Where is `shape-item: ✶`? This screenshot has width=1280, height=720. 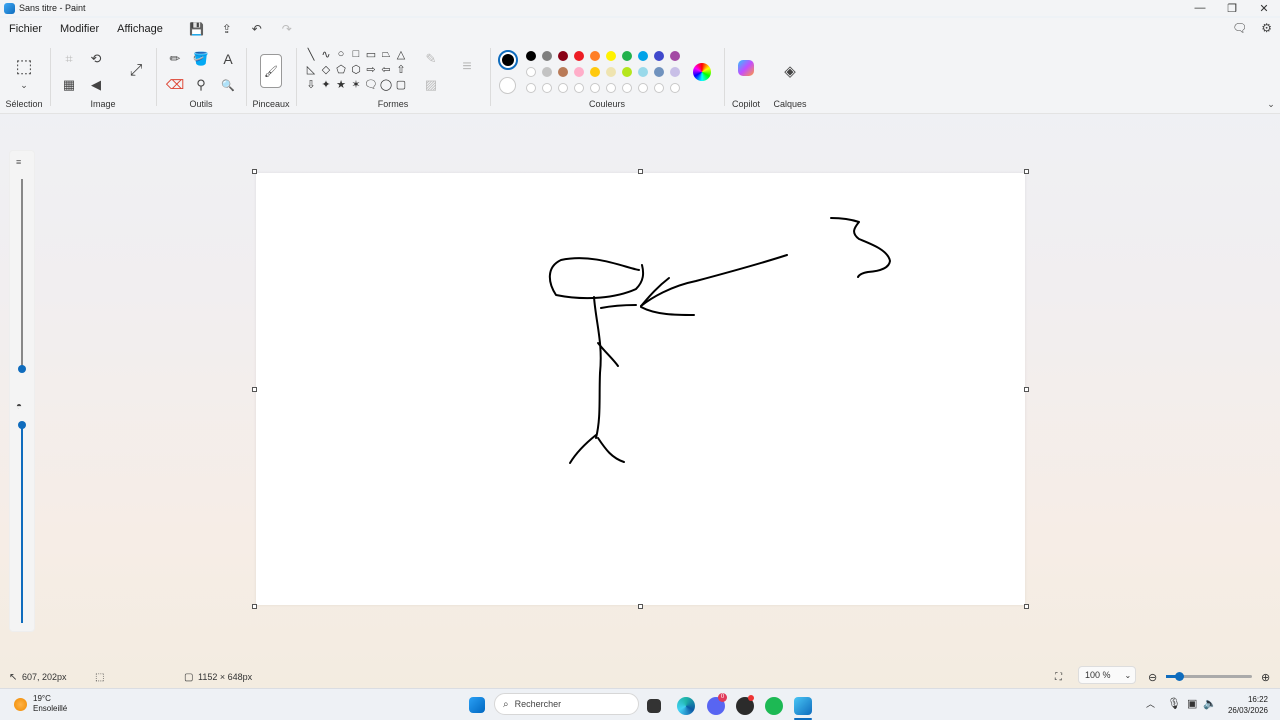
shape-item: ✶ is located at coordinates (356, 84).